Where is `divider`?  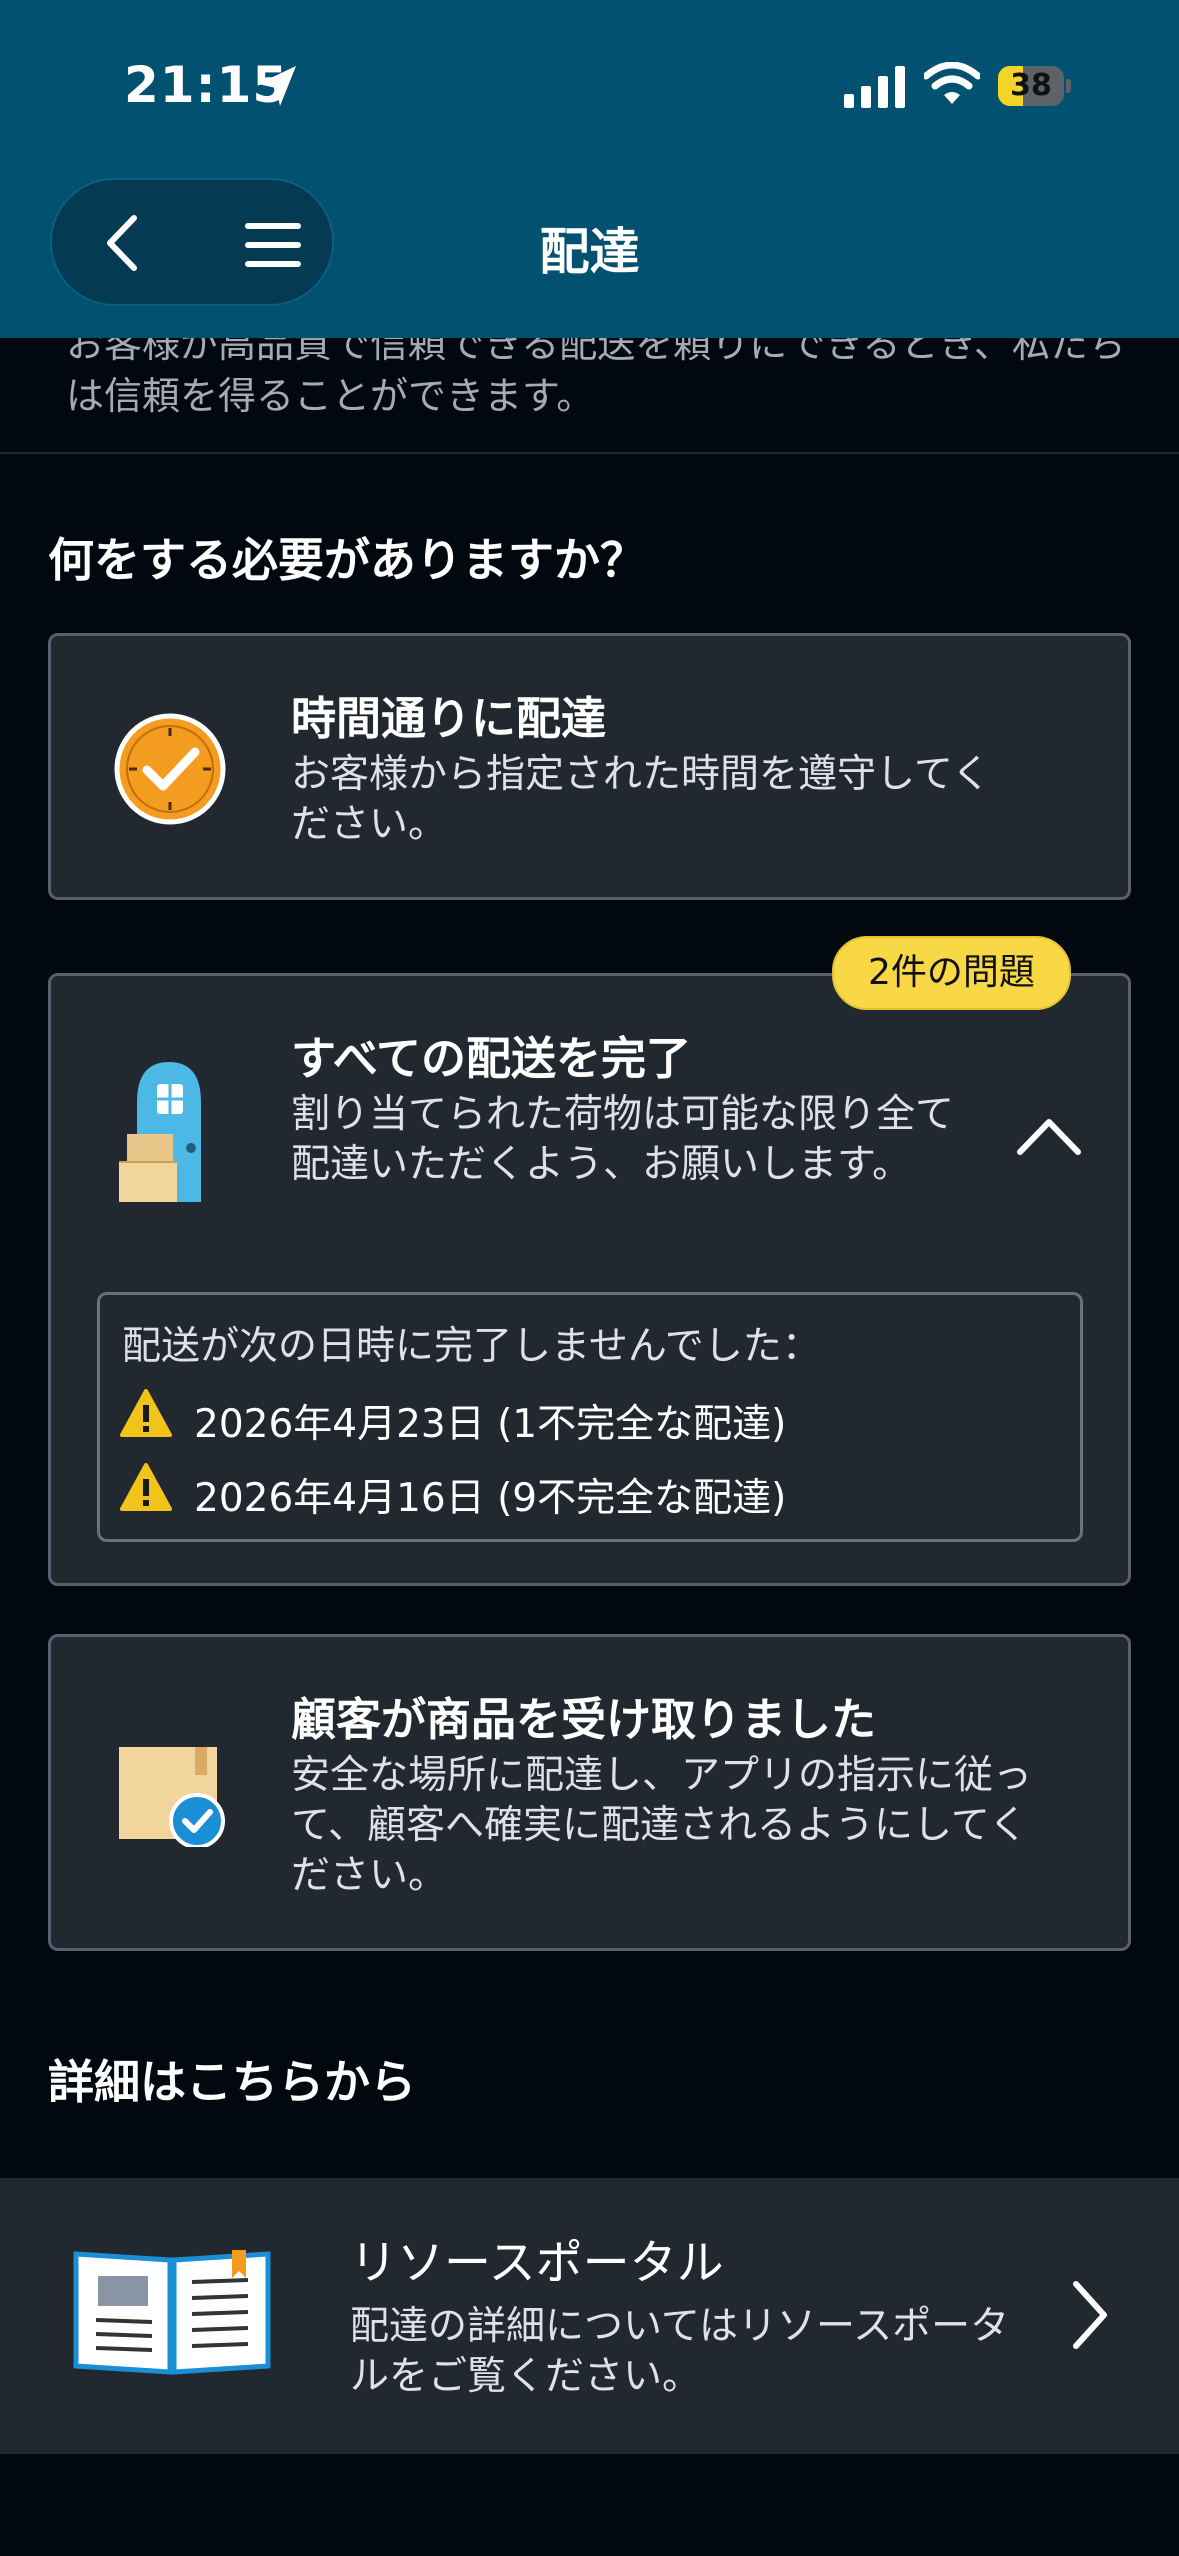 divider is located at coordinates (589, 453).